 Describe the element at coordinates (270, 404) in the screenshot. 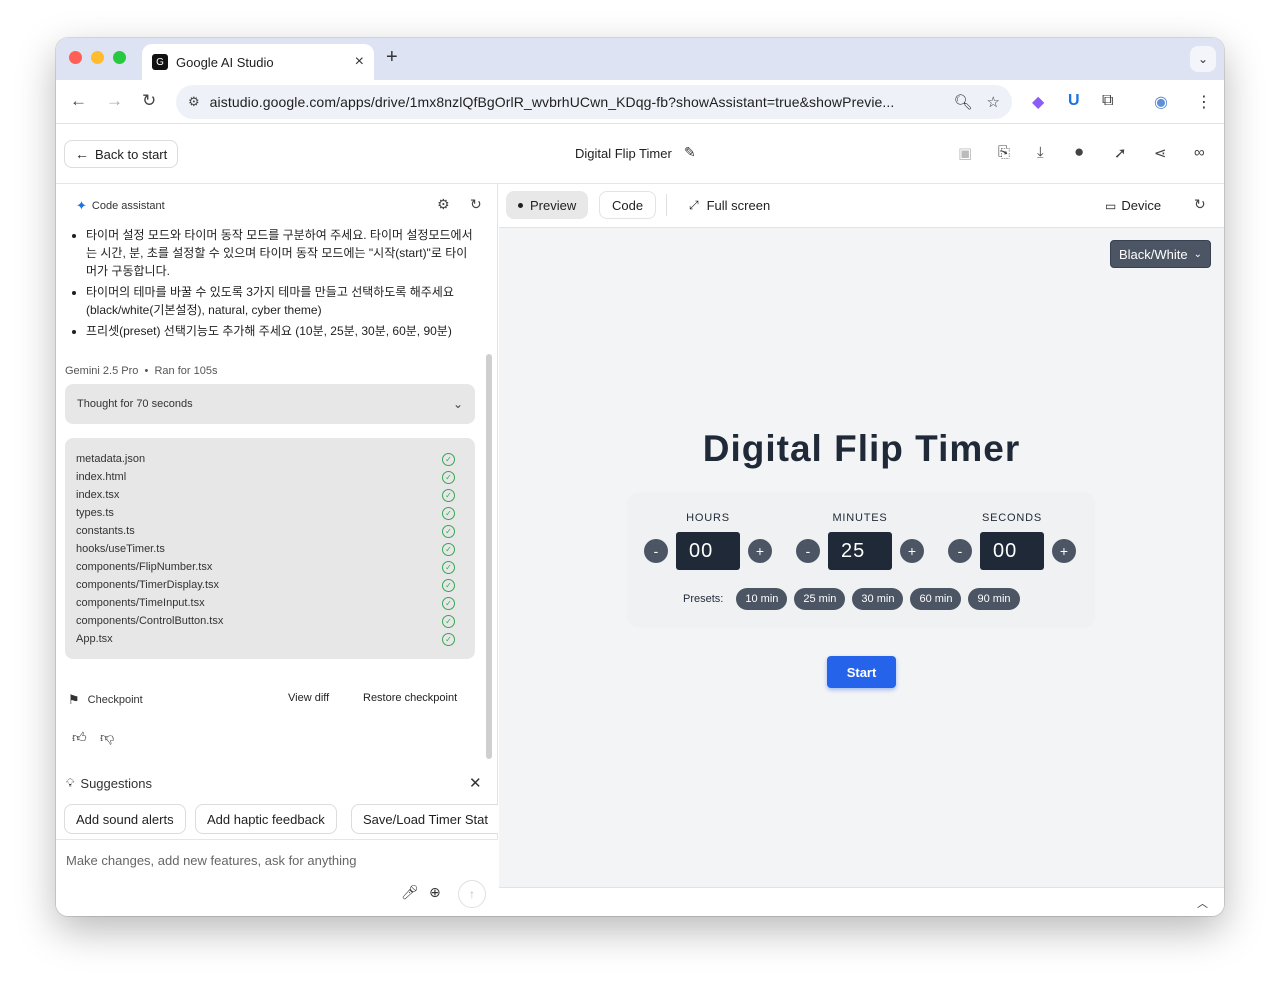

I see `thought-summary-toggle: Thought for 70 seconds ⌄` at that location.